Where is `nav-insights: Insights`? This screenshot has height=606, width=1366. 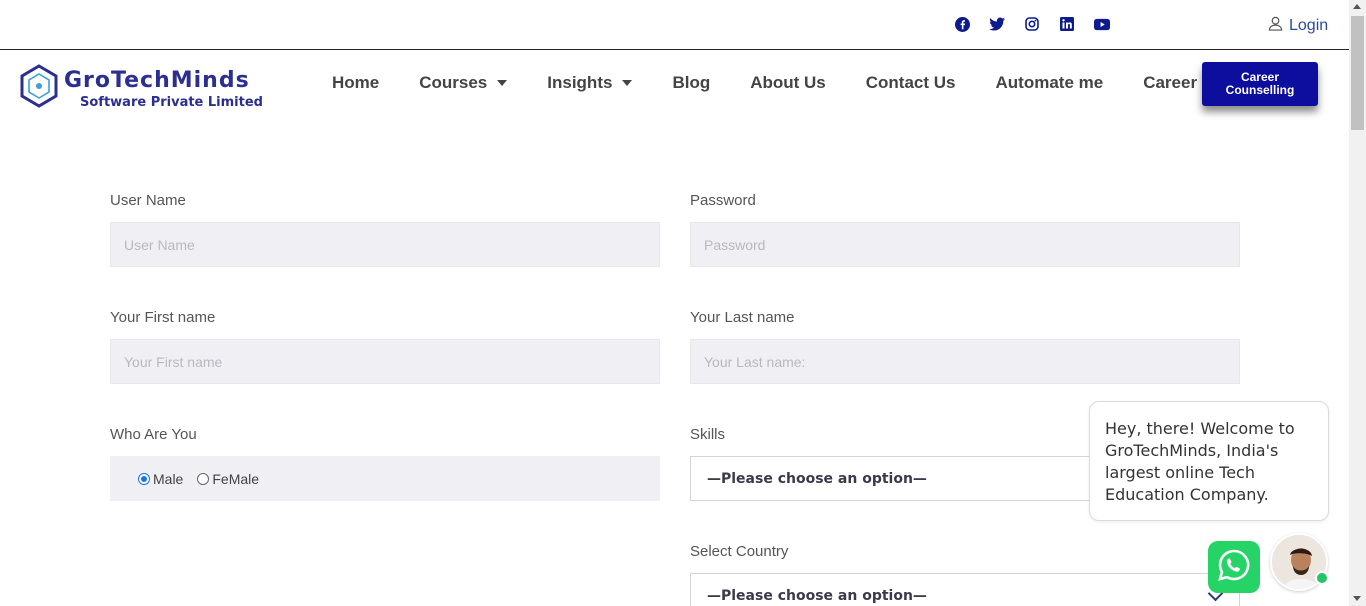 nav-insights: Insights is located at coordinates (590, 83).